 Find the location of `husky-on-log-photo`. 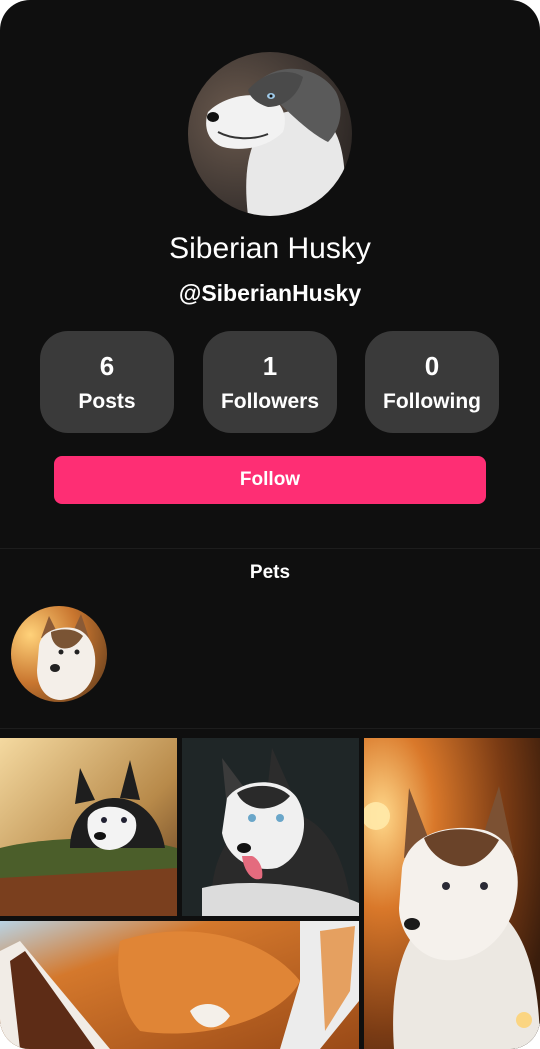

husky-on-log-photo is located at coordinates (88, 827).